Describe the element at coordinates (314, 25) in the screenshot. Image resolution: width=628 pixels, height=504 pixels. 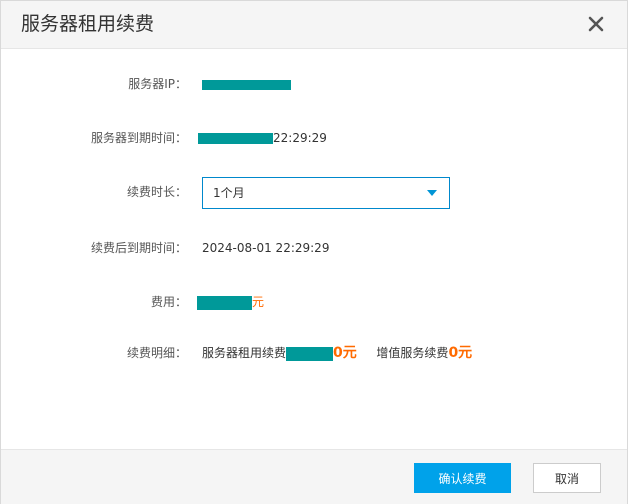
I see `dialog-header: 服务器租用续费` at that location.